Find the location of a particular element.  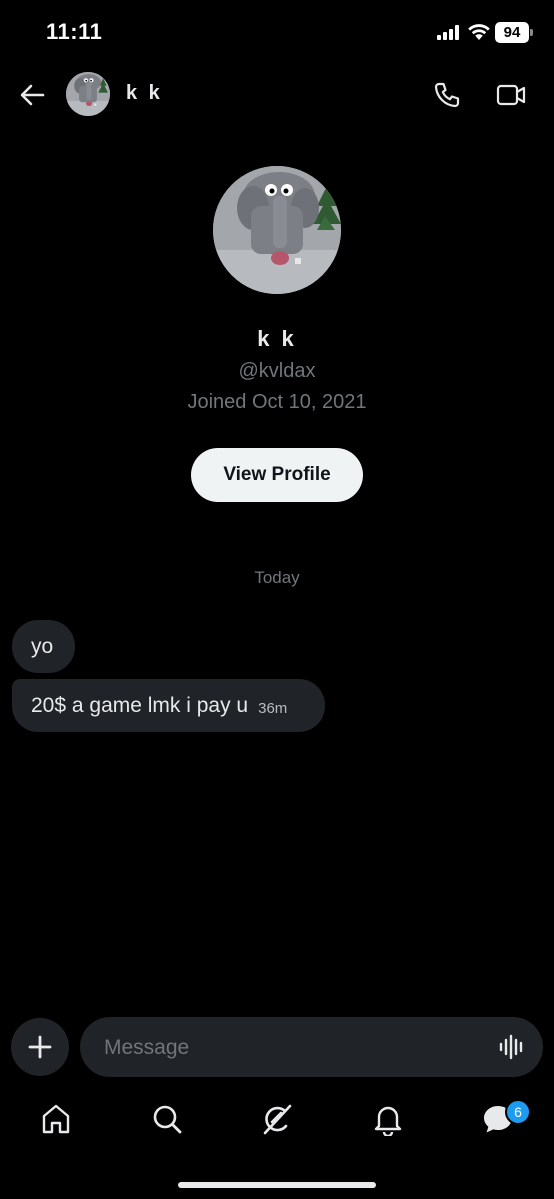

back-arrow-icon is located at coordinates (32, 95).